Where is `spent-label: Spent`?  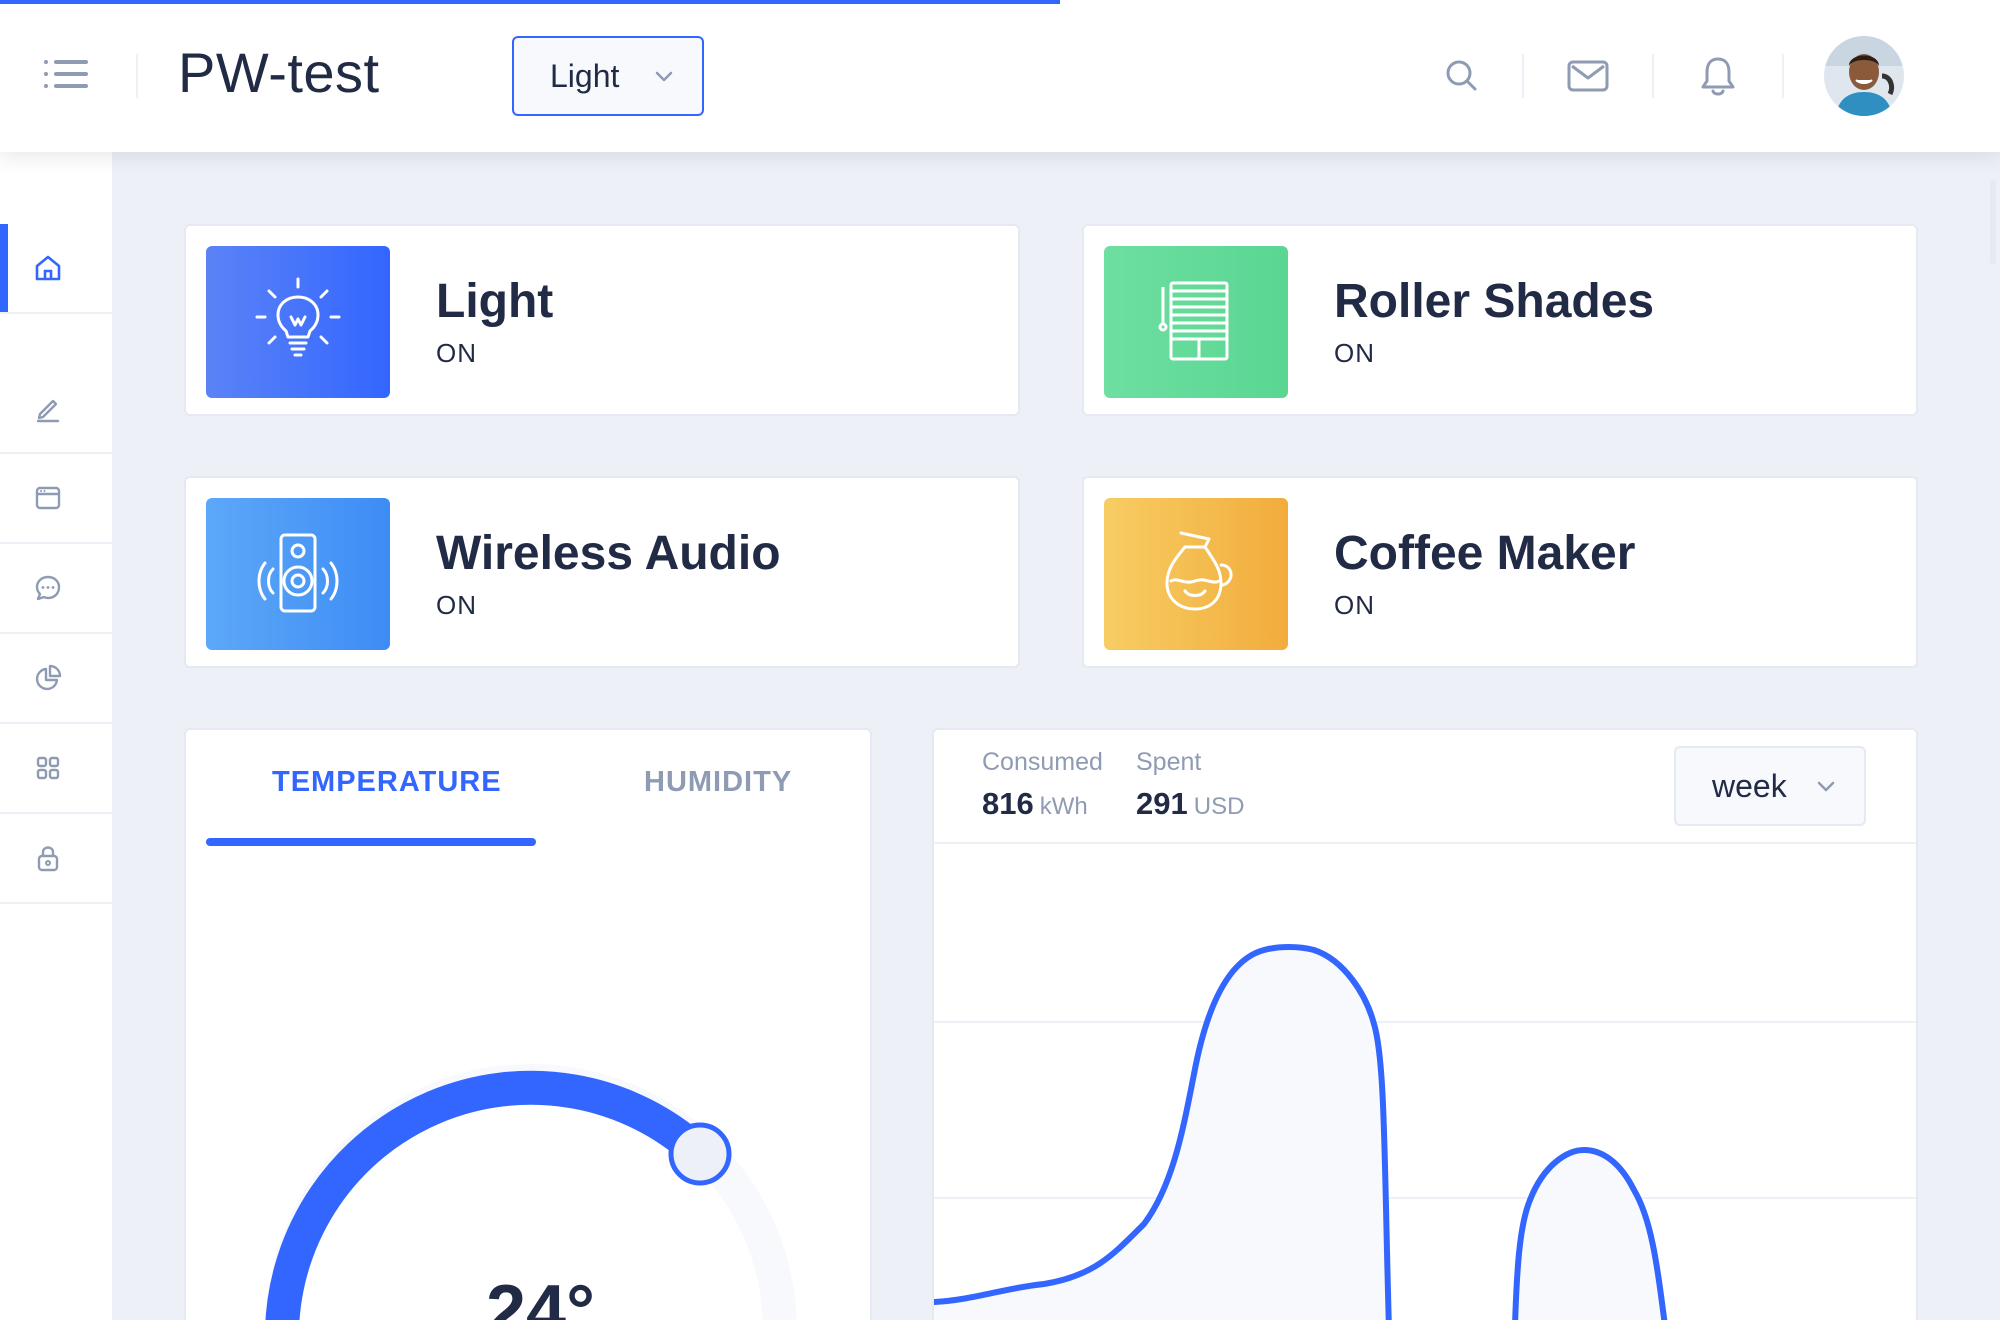
spent-label: Spent is located at coordinates (1169, 762).